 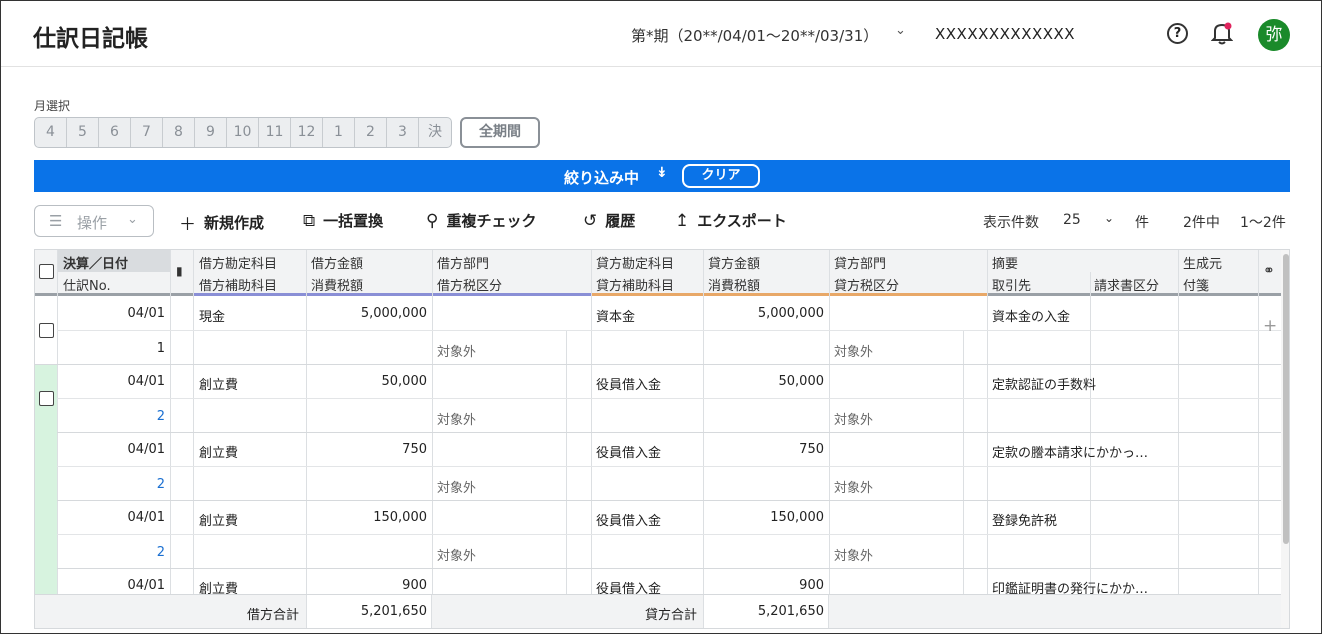 I want to click on month-button: 10, so click(x=243, y=132).